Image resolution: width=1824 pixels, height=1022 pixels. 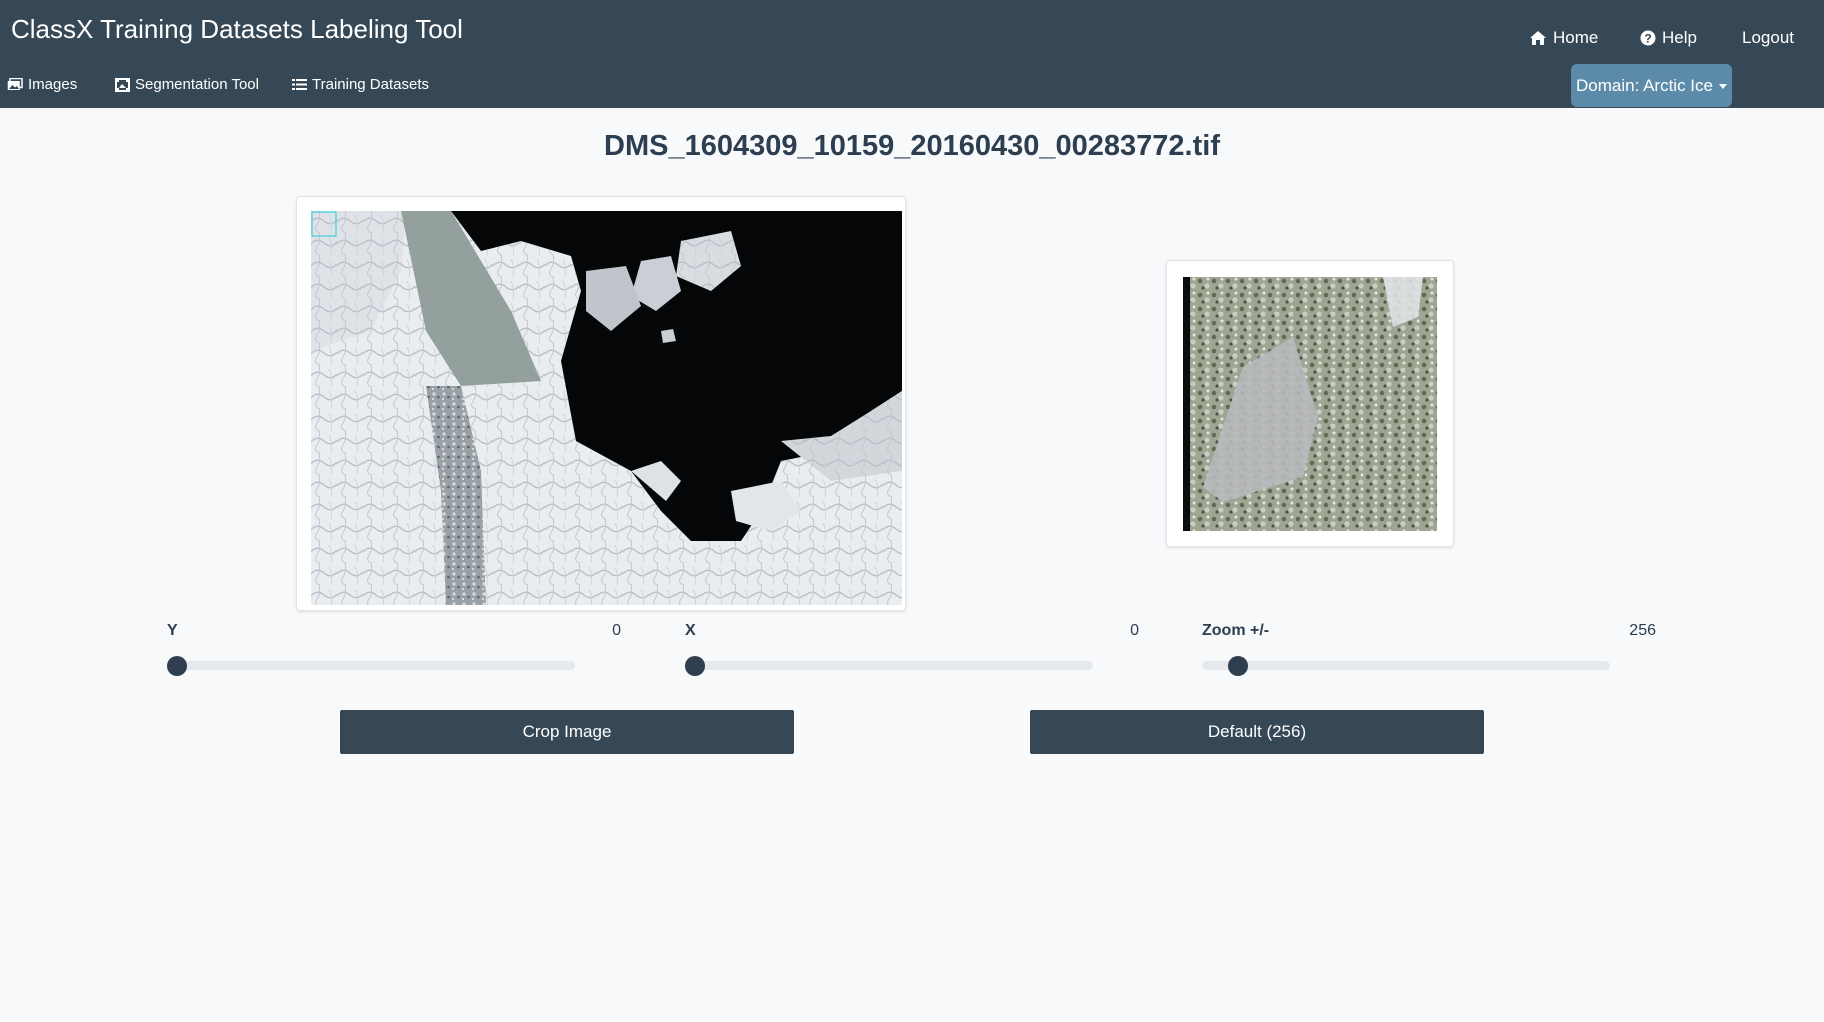 I want to click on y-slider-thumb, so click(x=177, y=666).